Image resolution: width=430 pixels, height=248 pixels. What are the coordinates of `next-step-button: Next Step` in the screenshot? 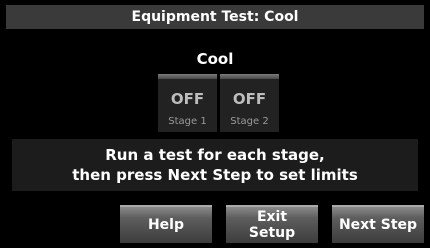 It's located at (378, 224).